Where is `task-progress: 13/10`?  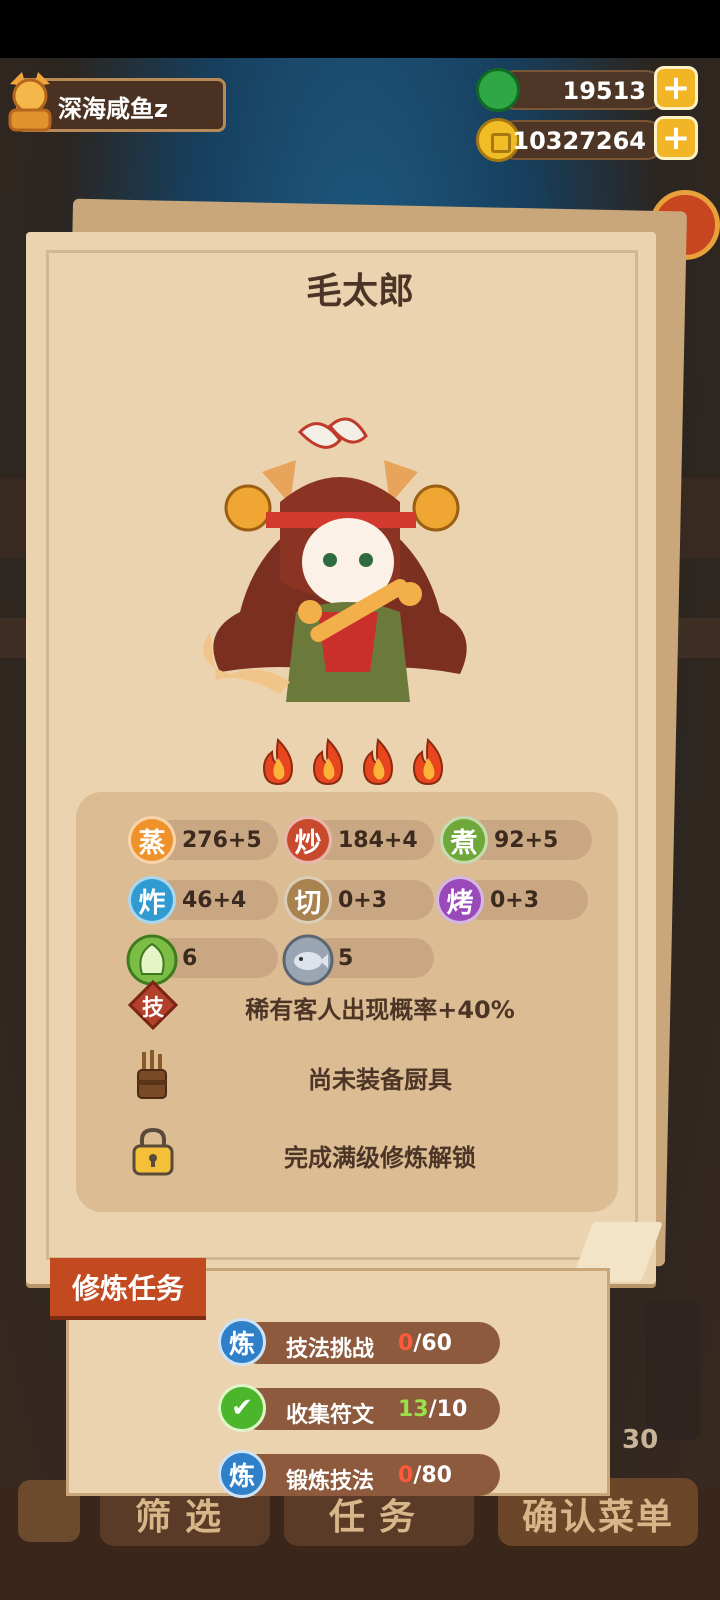 task-progress: 13/10 is located at coordinates (432, 1409).